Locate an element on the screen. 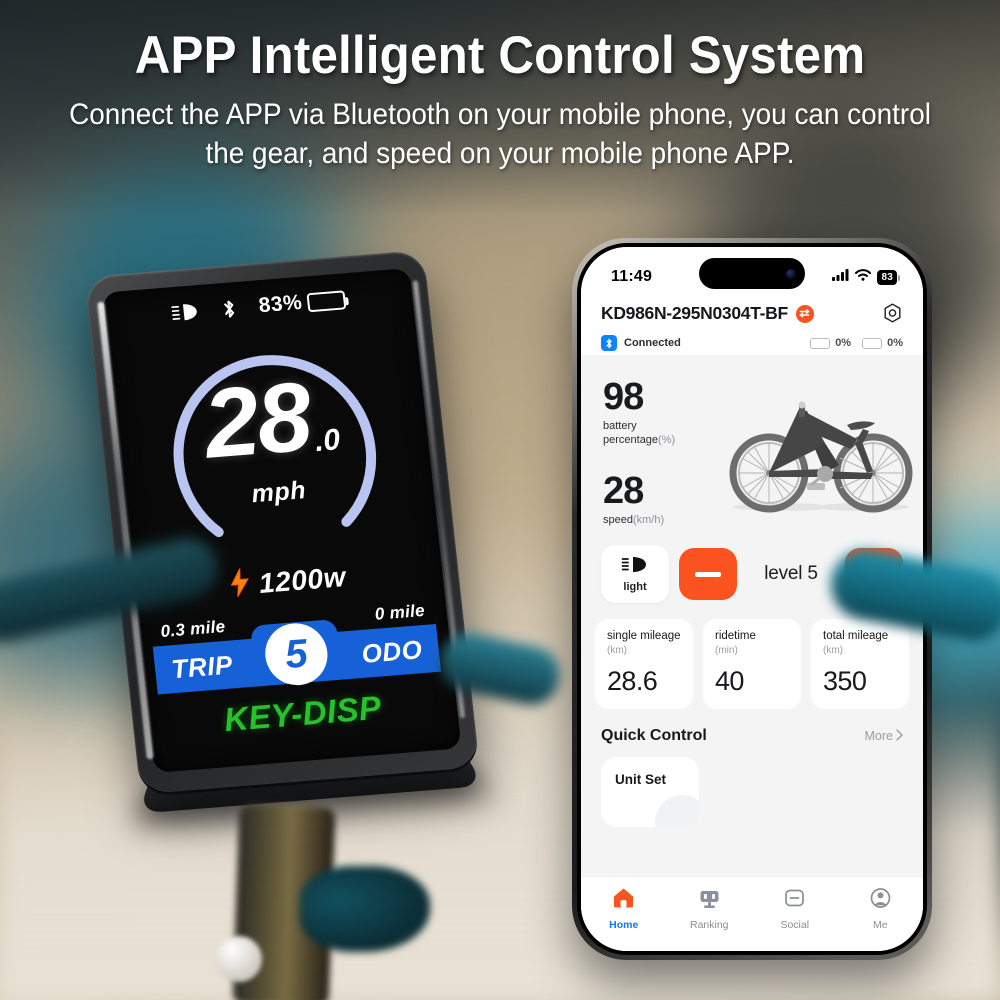 The width and height of the screenshot is (1000, 1000). metric-unit: (km/h) is located at coordinates (648, 520).